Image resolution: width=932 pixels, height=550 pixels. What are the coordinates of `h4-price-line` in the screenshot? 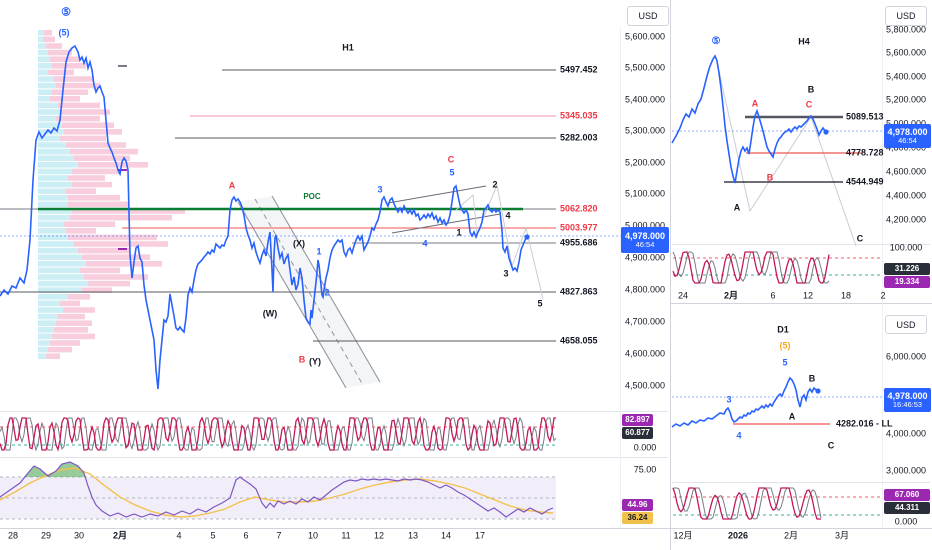 It's located at (749, 119).